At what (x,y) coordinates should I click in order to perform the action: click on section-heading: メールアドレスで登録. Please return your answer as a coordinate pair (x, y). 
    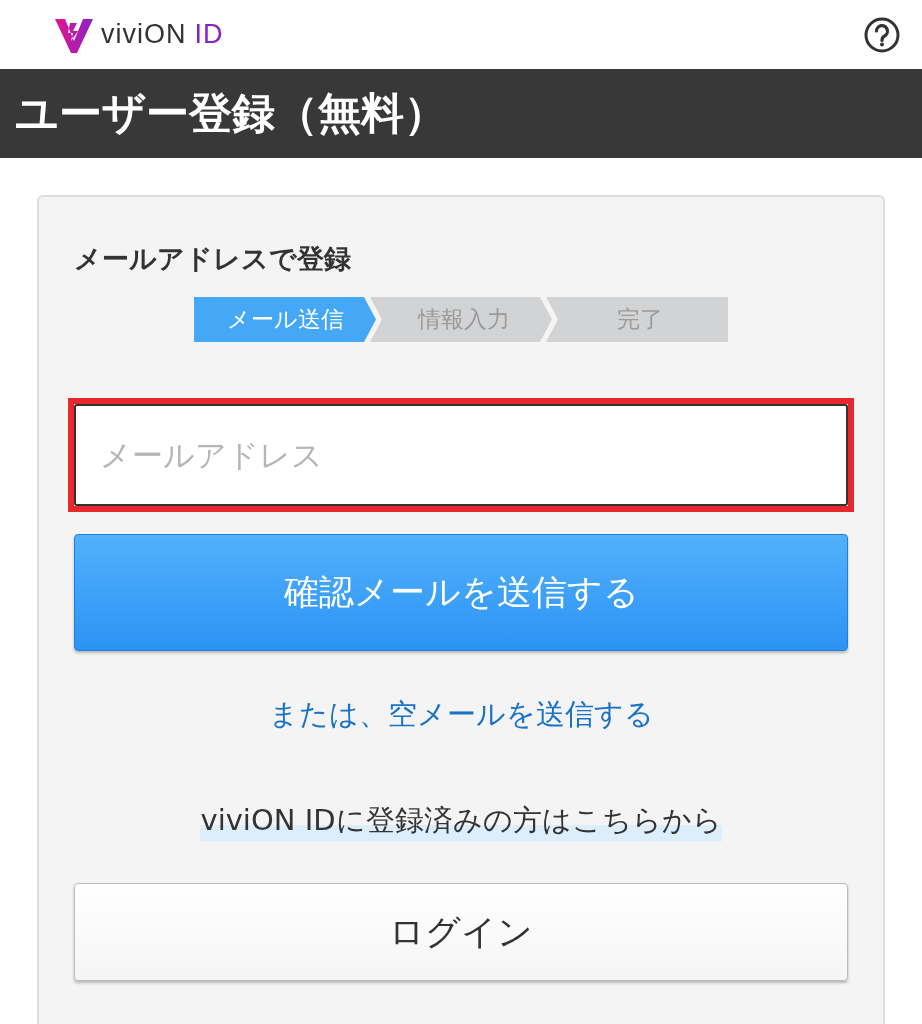
    Looking at the image, I should click on (213, 259).